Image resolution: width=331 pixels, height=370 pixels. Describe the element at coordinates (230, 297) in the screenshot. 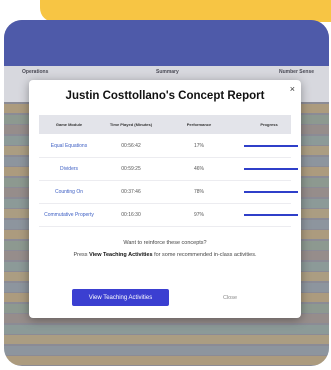

I see `close-button: Close` at that location.